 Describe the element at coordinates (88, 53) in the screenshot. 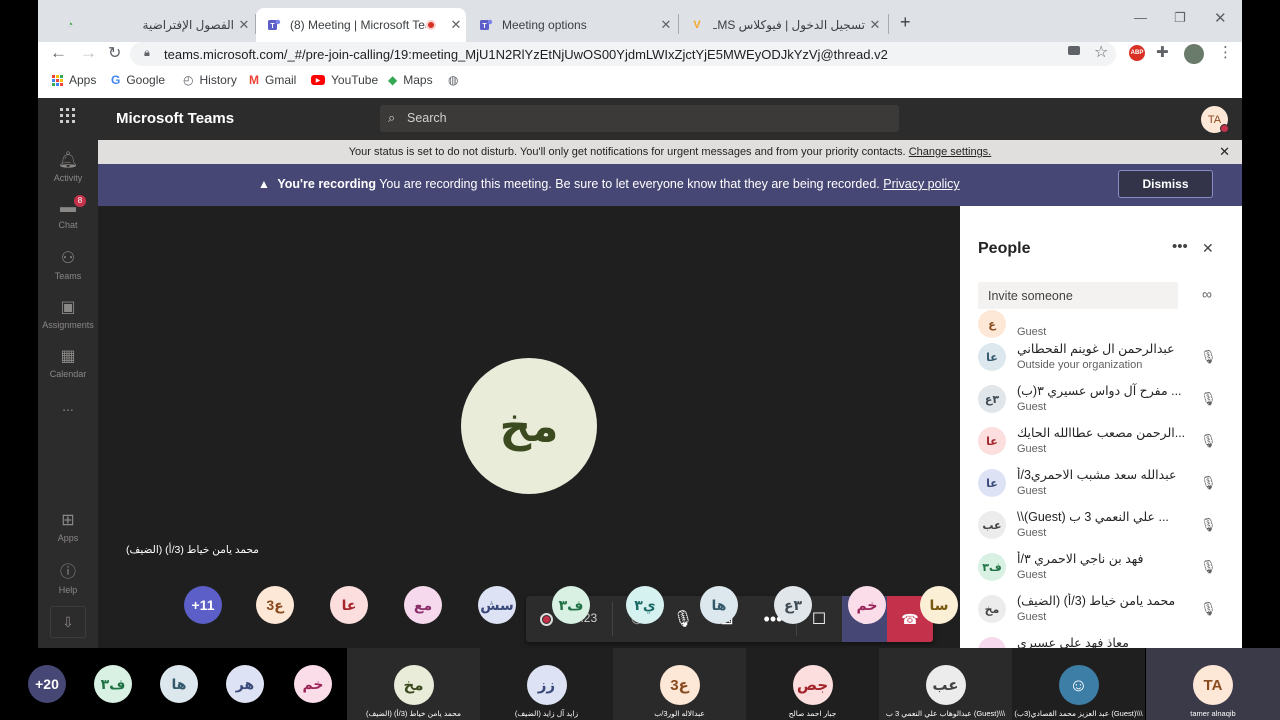

I see `forward-icon: →` at that location.